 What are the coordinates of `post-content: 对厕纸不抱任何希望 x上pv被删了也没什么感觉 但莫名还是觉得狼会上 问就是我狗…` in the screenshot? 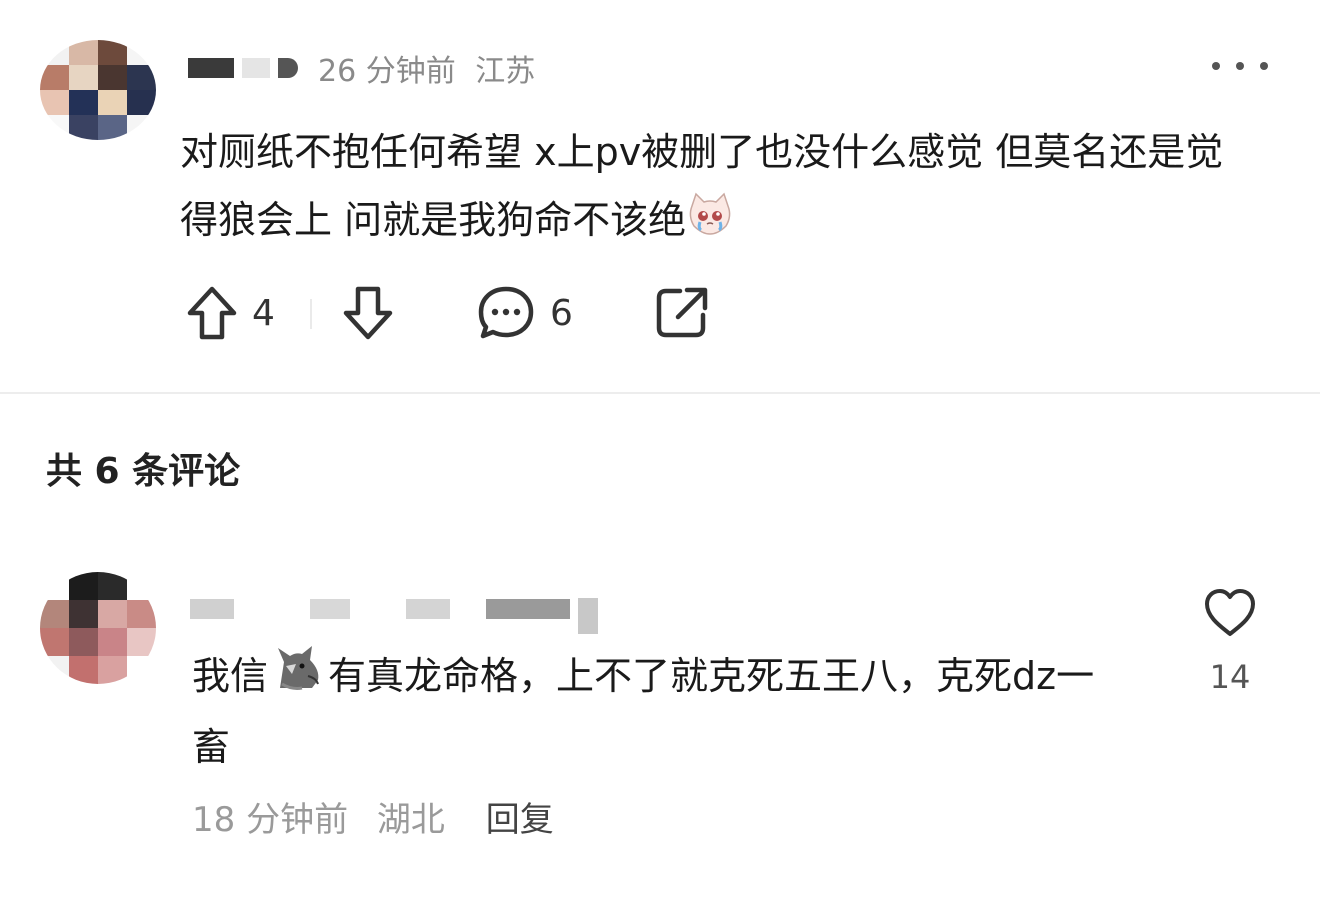 It's located at (715, 187).